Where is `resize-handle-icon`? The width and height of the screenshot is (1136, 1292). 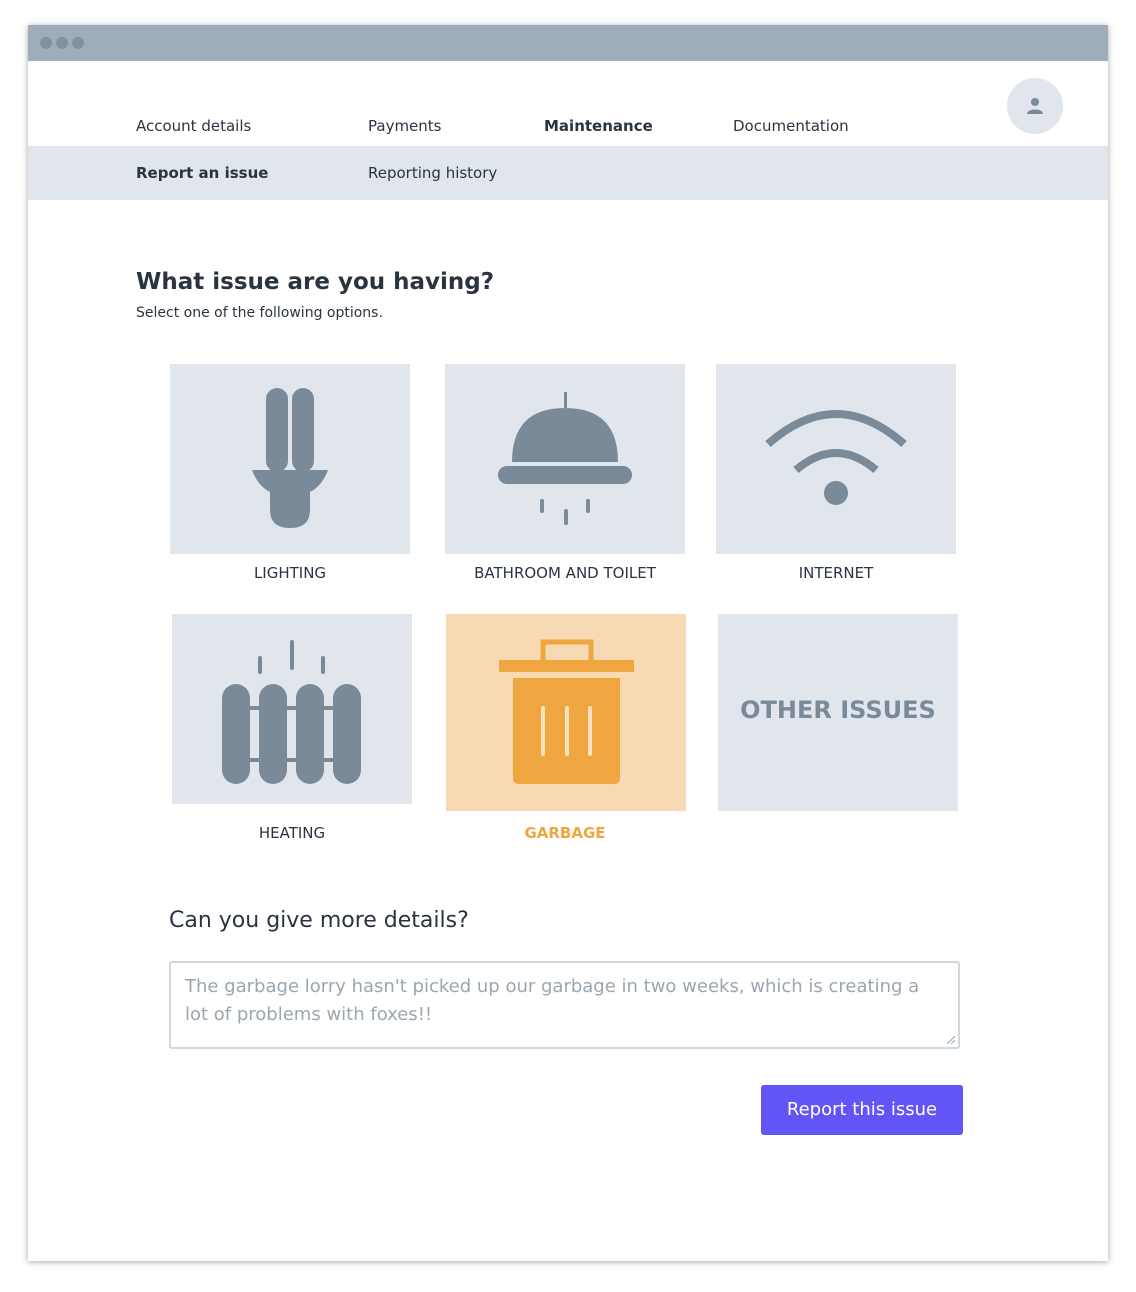 resize-handle-icon is located at coordinates (951, 1040).